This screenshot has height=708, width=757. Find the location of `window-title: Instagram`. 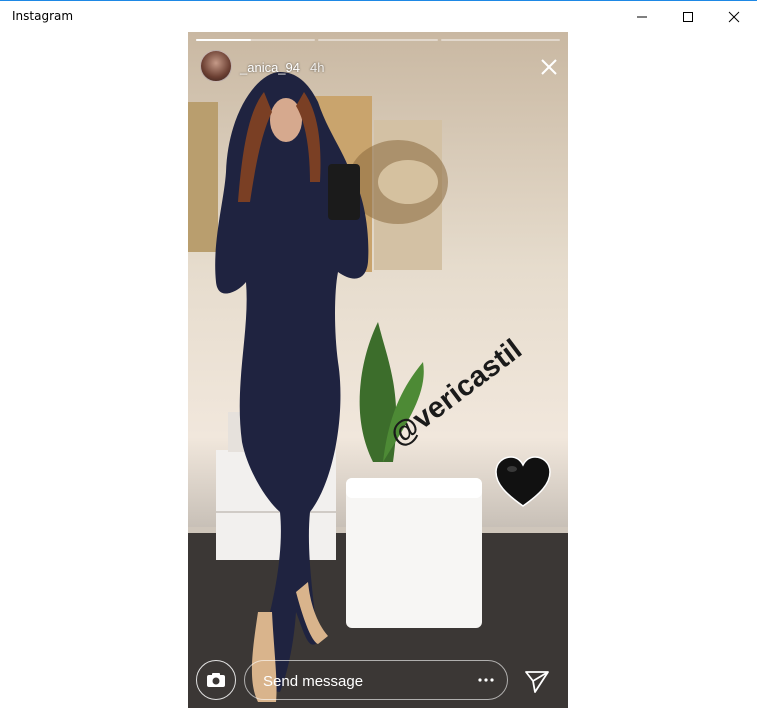

window-title: Instagram is located at coordinates (43, 16).